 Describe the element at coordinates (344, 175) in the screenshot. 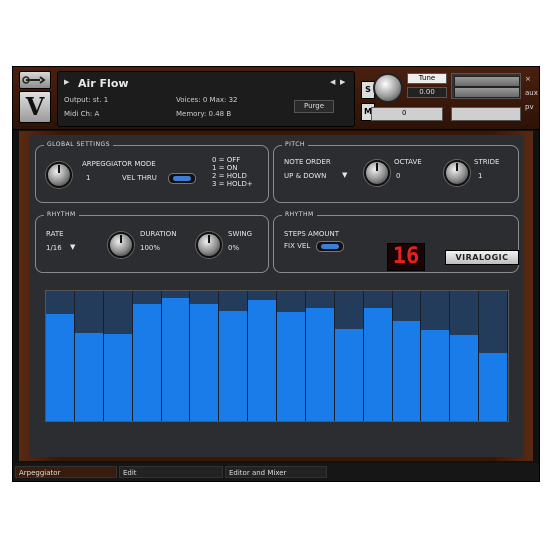

I see `note-order-dropdown-icon: ▼` at that location.